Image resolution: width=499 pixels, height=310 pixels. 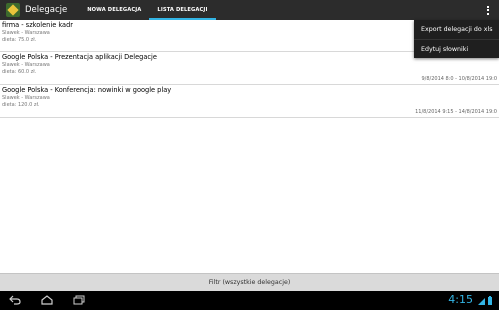 I want to click on filter-button: Filtr (wszystkie delegacje), so click(x=249, y=282).